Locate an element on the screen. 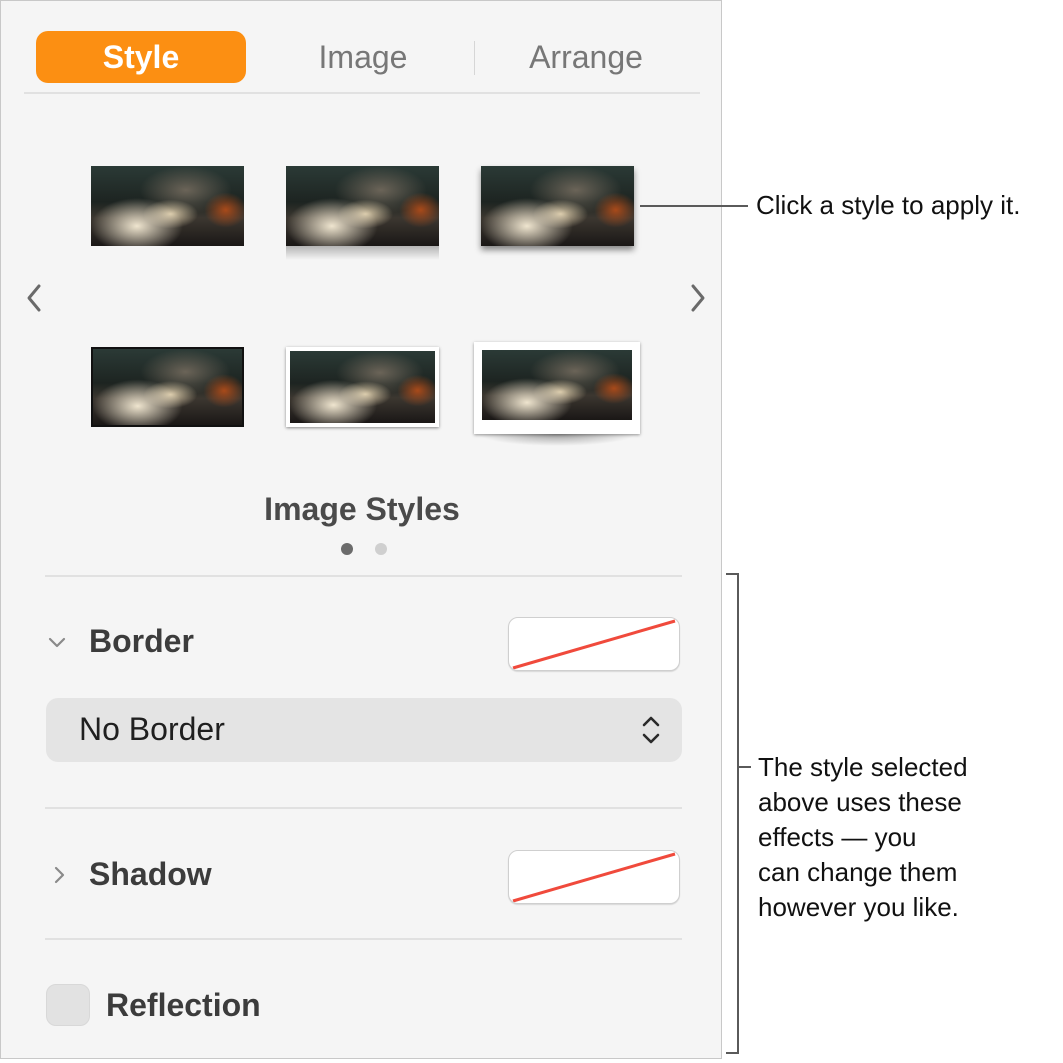  callout-bracket-top is located at coordinates (732, 574).